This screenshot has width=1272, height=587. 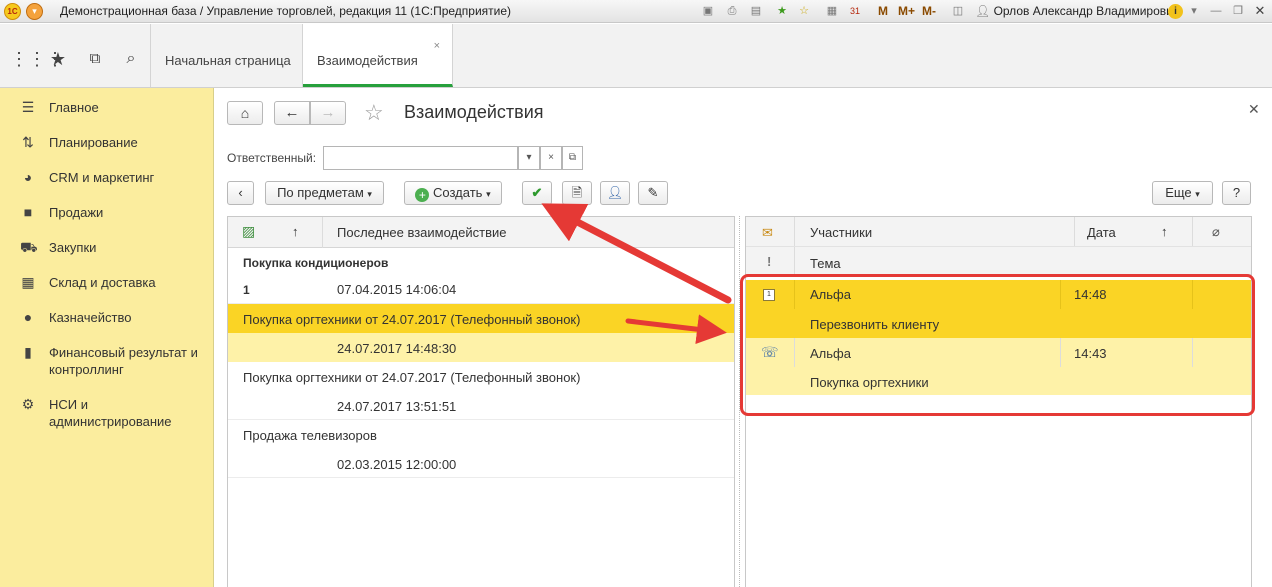 What do you see at coordinates (636, 253) in the screenshot?
I see `arrow-to-checkmark` at bounding box center [636, 253].